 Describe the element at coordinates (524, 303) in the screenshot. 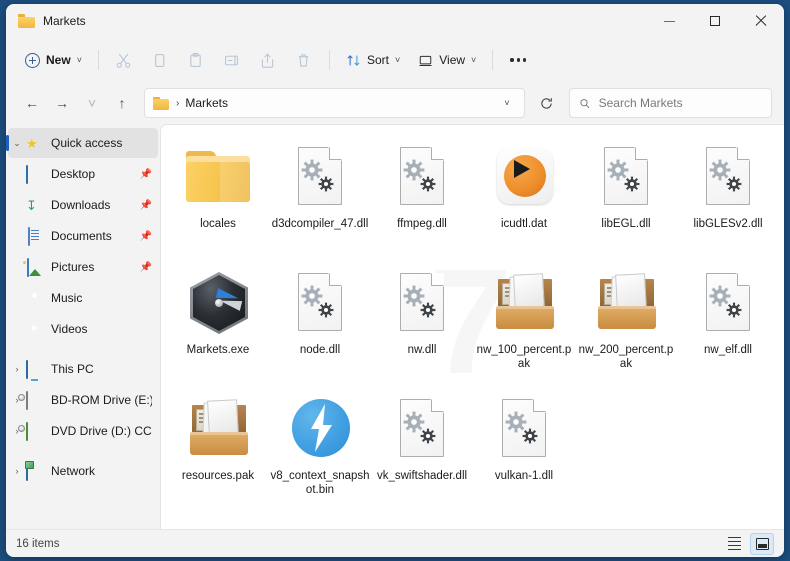

I see `pak-archive-icon` at that location.